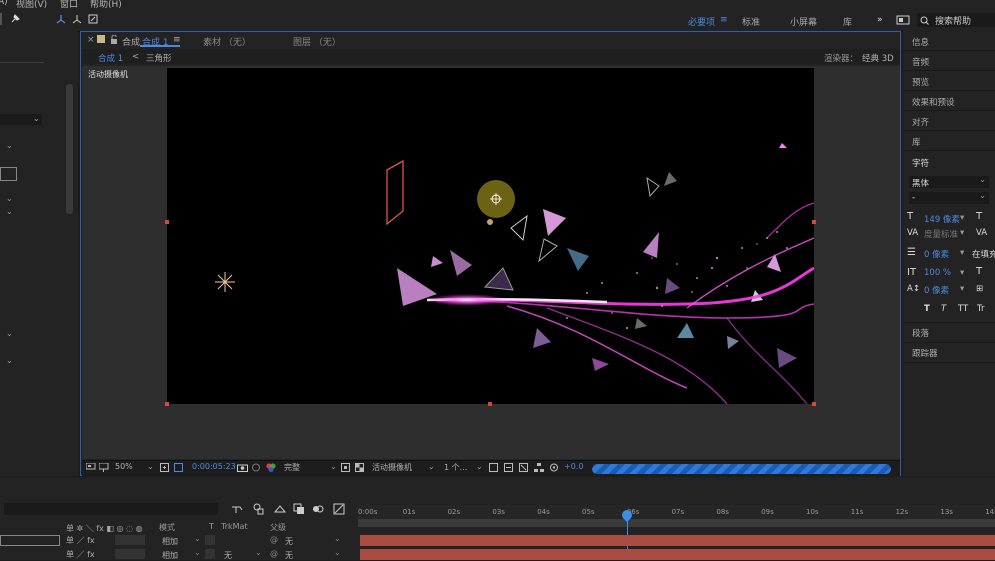 The width and height of the screenshot is (995, 561). What do you see at coordinates (124, 466) in the screenshot?
I see `zoom-level: 50%` at bounding box center [124, 466].